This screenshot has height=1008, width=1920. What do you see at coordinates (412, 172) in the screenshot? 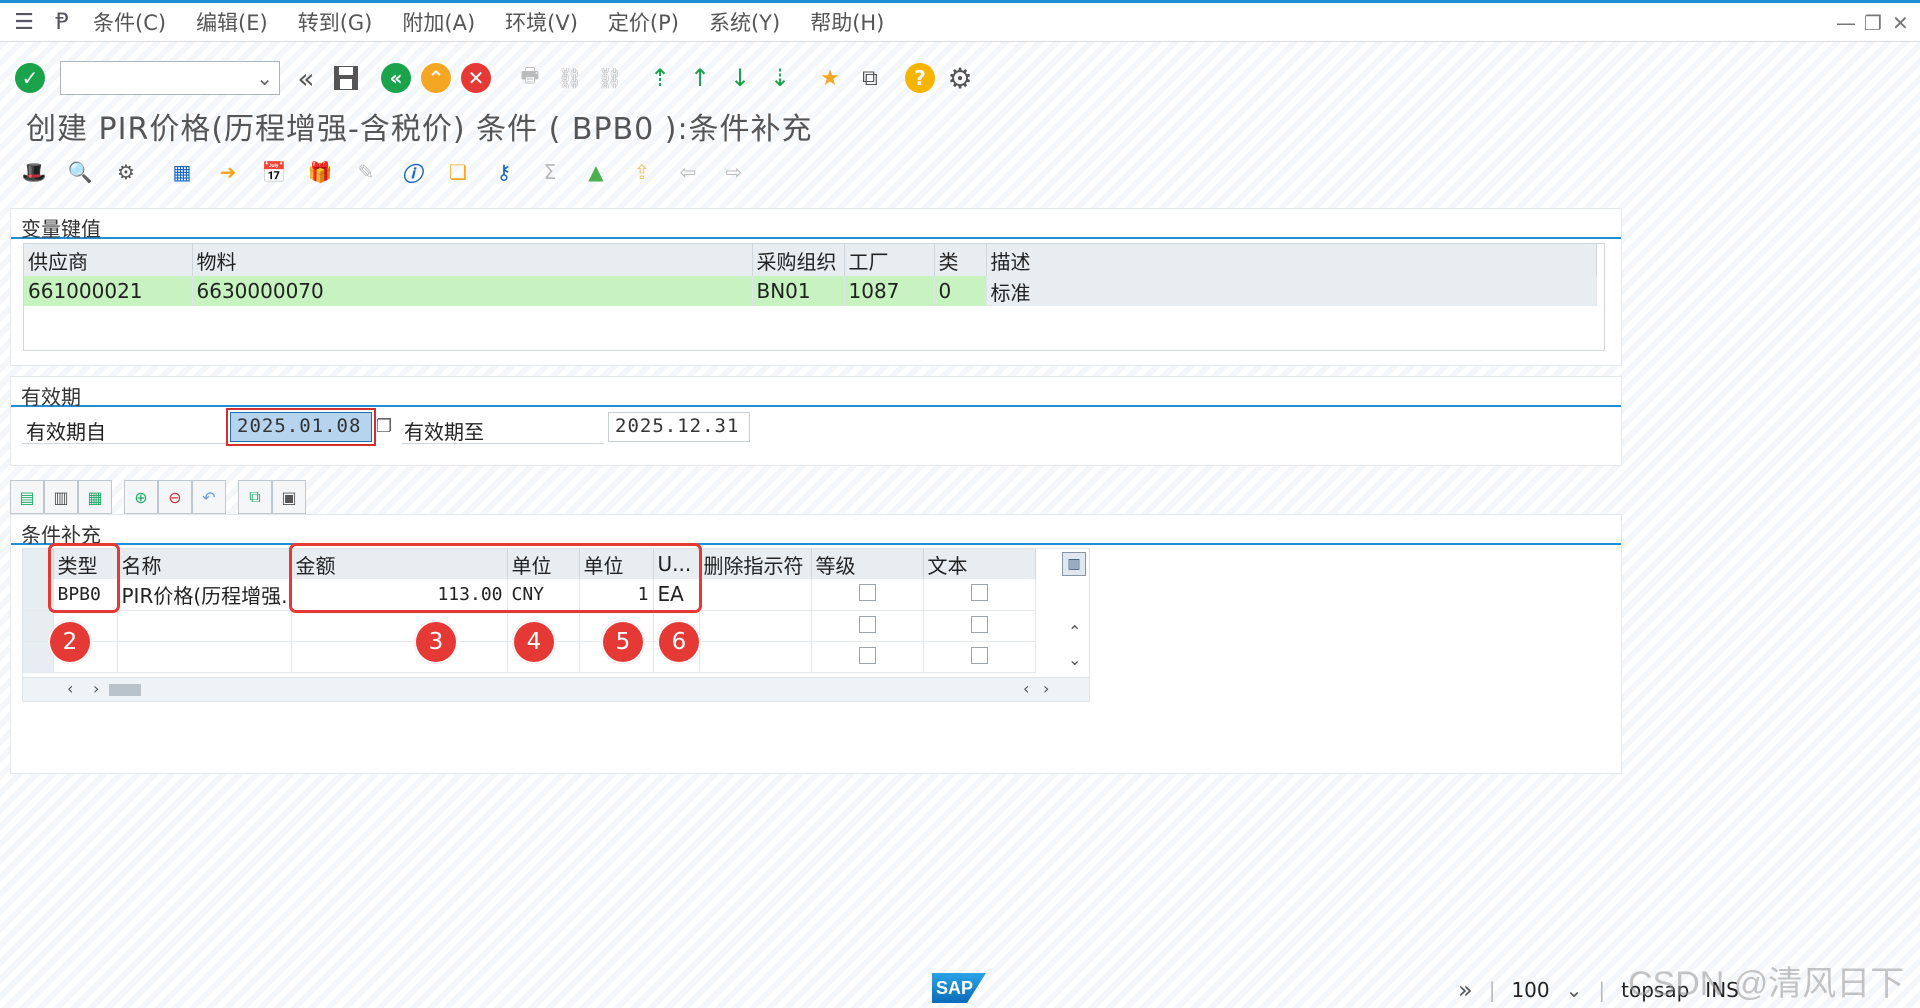
I see `info-icon: ⓘ` at bounding box center [412, 172].